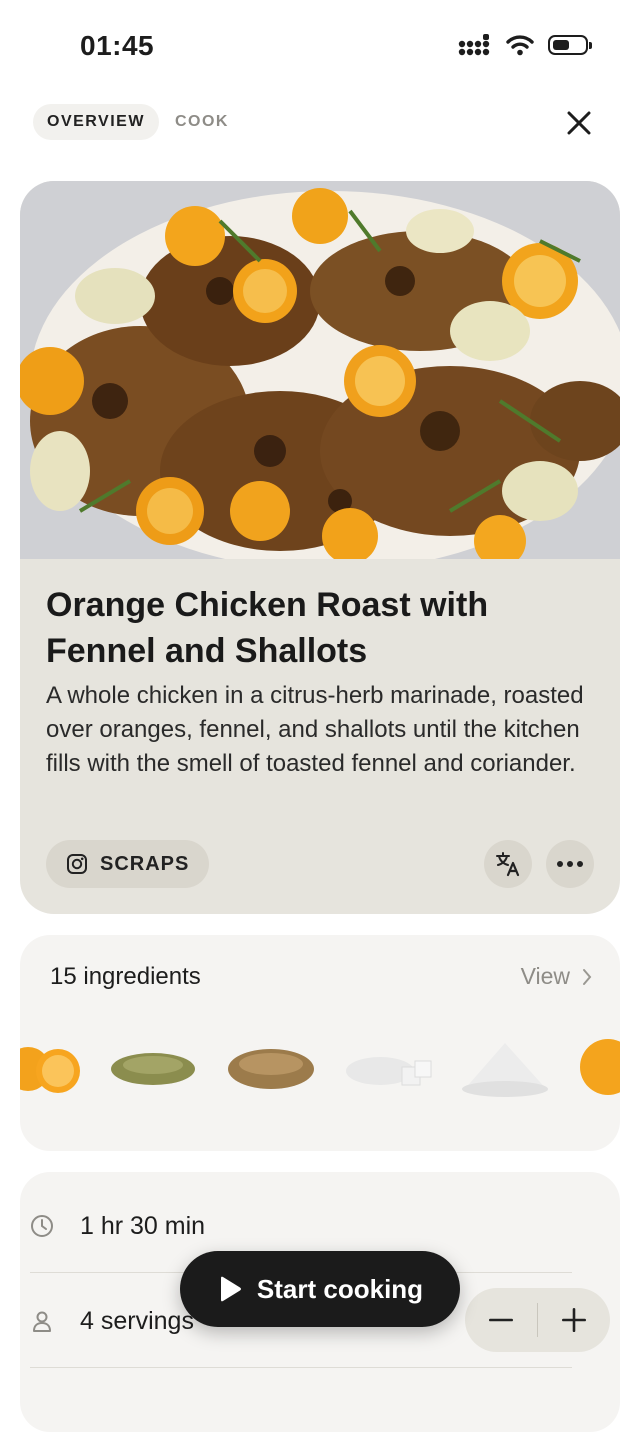  I want to click on status-icons, so click(525, 45).